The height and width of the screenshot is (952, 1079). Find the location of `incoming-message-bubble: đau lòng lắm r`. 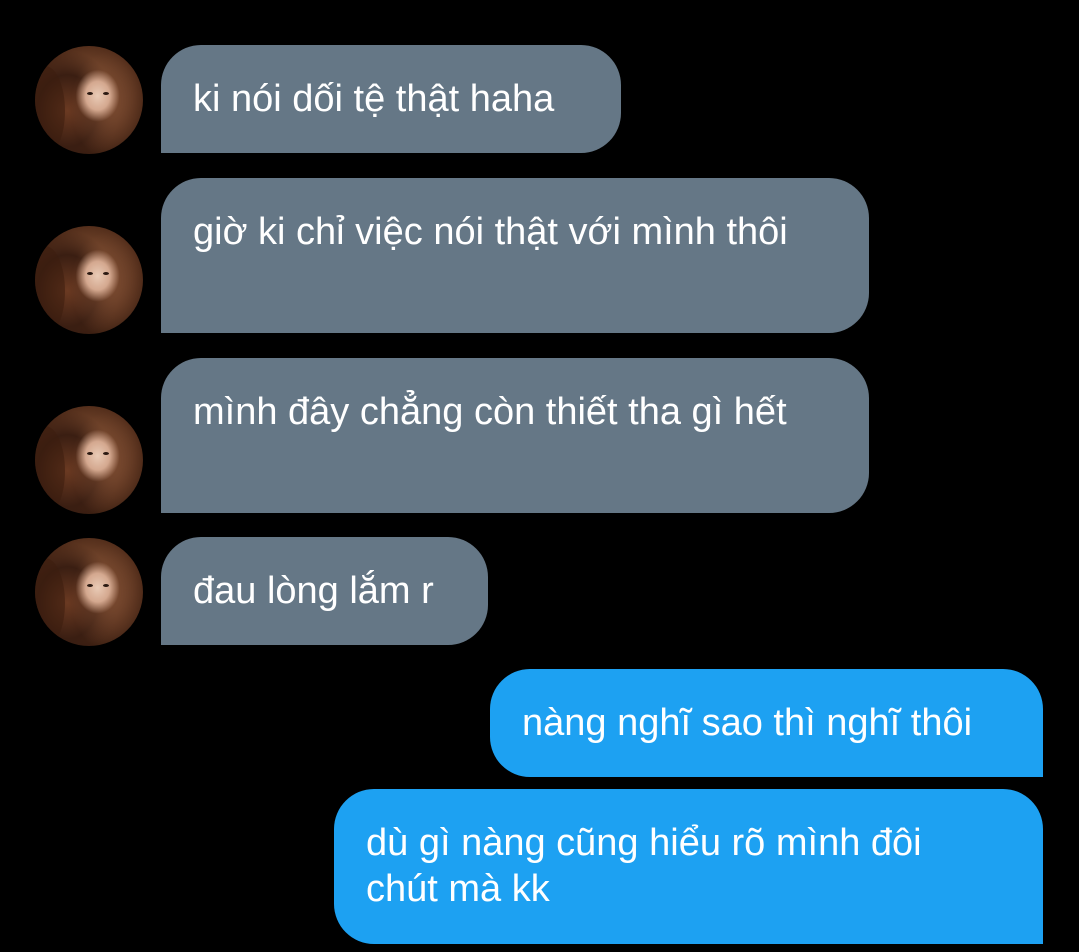

incoming-message-bubble: đau lòng lắm r is located at coordinates (324, 591).